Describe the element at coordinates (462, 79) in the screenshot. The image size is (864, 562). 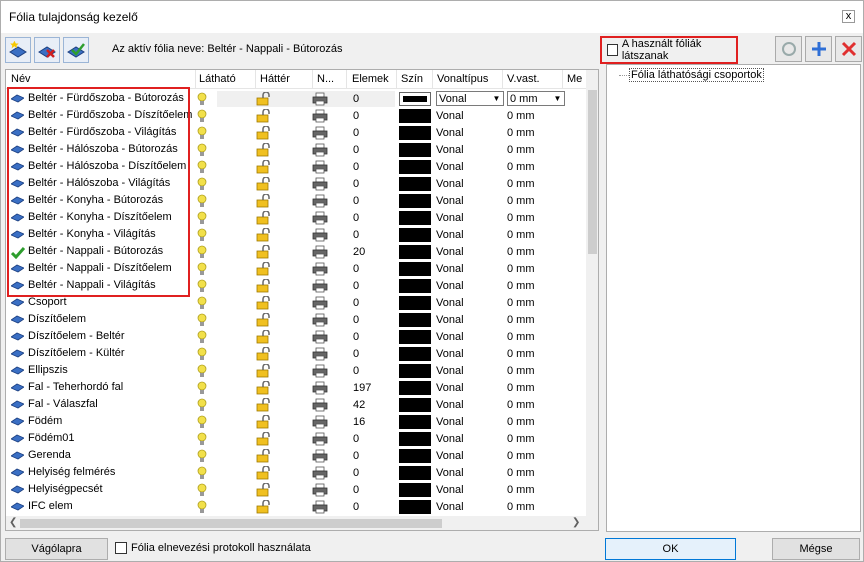
I see `header-linetype: Vonaltípus` at that location.